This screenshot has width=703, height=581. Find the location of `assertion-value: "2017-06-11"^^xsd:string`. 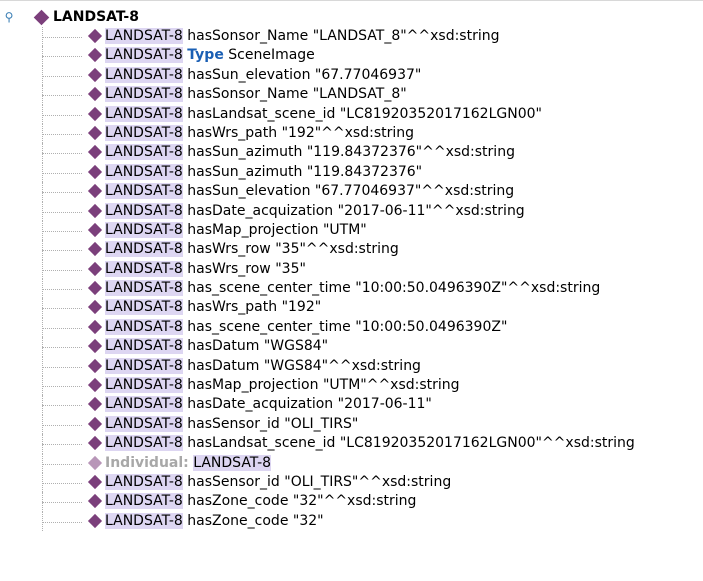

assertion-value: "2017-06-11"^^xsd:string is located at coordinates (431, 210).